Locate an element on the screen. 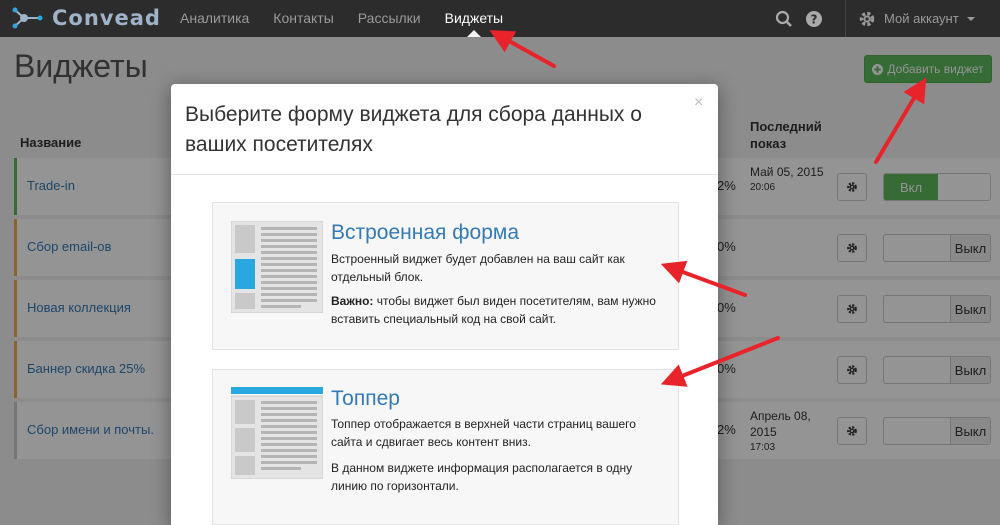  account-label: Мой аккаунт is located at coordinates (921, 18).